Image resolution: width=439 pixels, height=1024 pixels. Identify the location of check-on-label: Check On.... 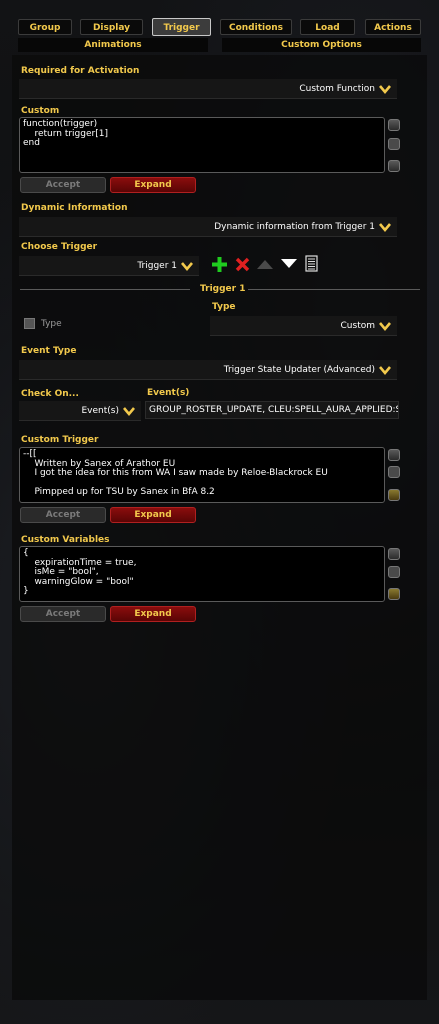
(50, 394).